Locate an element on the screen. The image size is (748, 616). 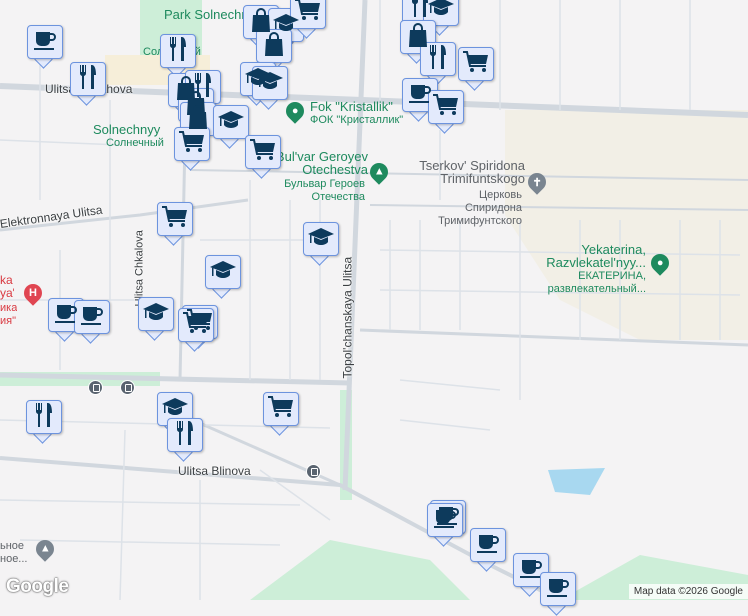
bag-icon is located at coordinates (274, 46).